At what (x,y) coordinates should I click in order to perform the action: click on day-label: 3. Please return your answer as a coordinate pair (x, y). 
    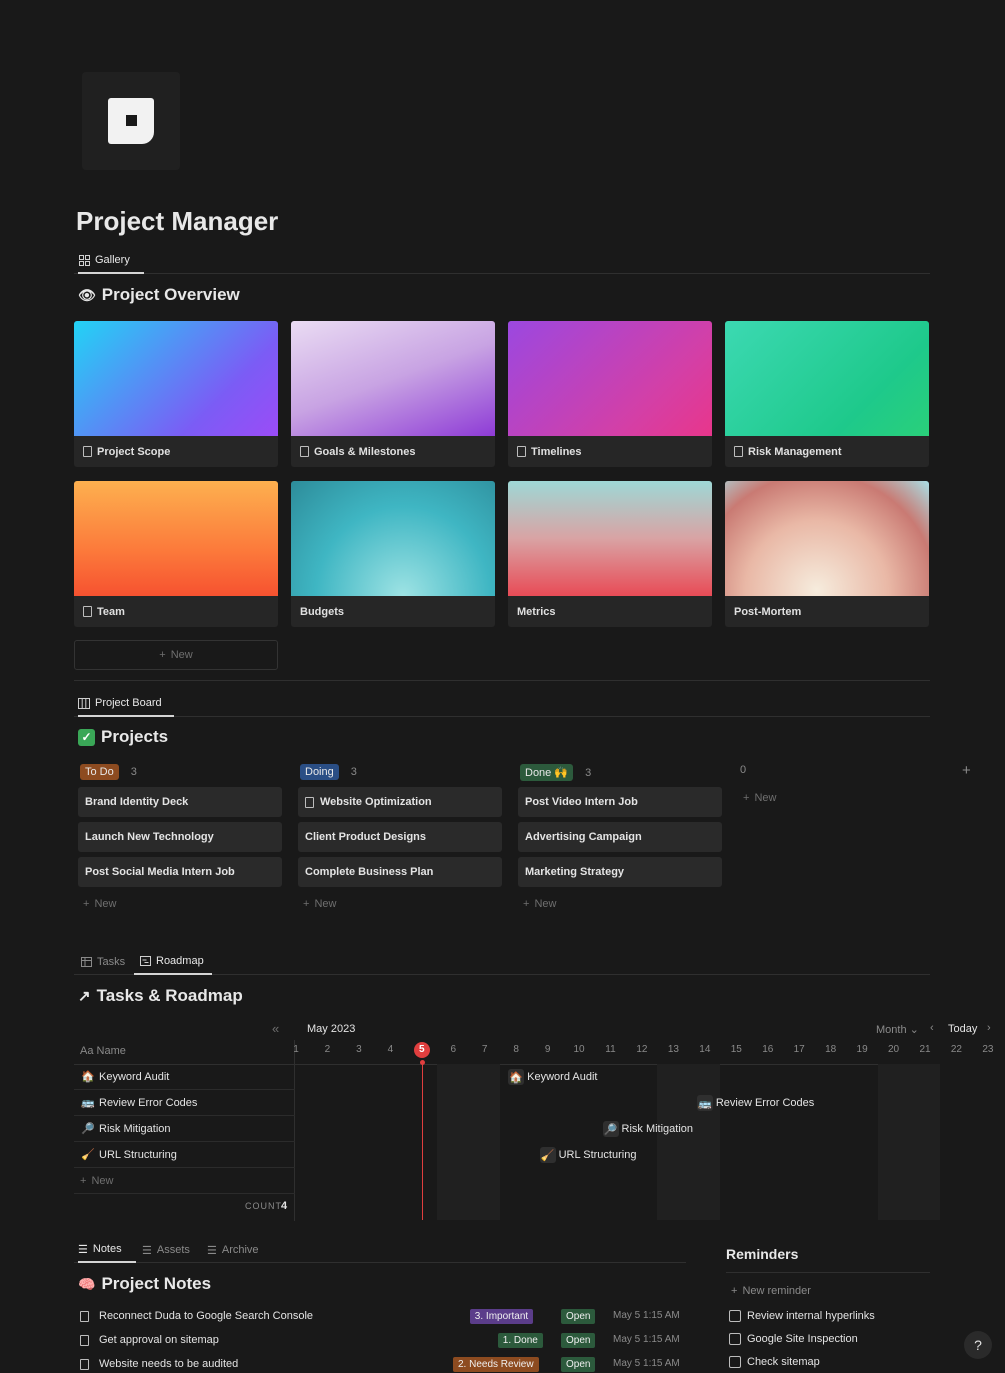
    Looking at the image, I should click on (359, 1049).